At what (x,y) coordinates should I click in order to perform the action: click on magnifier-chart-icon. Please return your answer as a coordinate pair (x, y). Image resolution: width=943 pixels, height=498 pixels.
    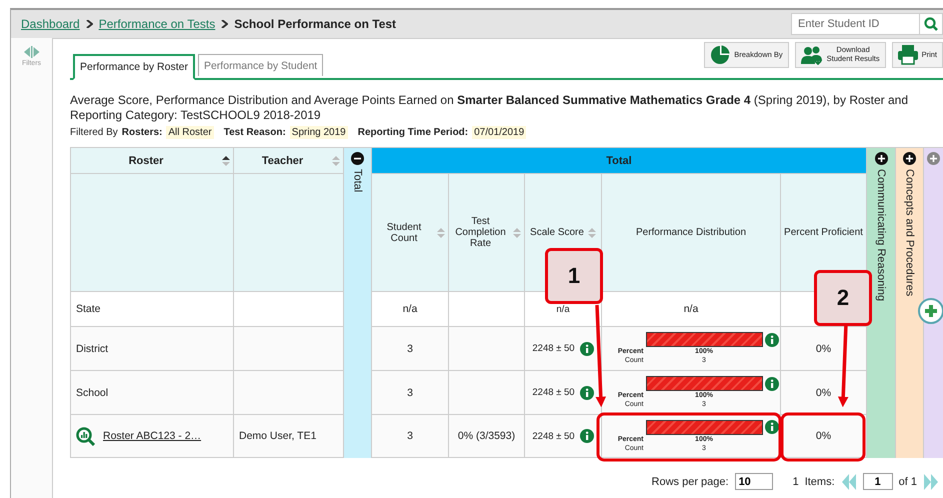
    Looking at the image, I should click on (85, 436).